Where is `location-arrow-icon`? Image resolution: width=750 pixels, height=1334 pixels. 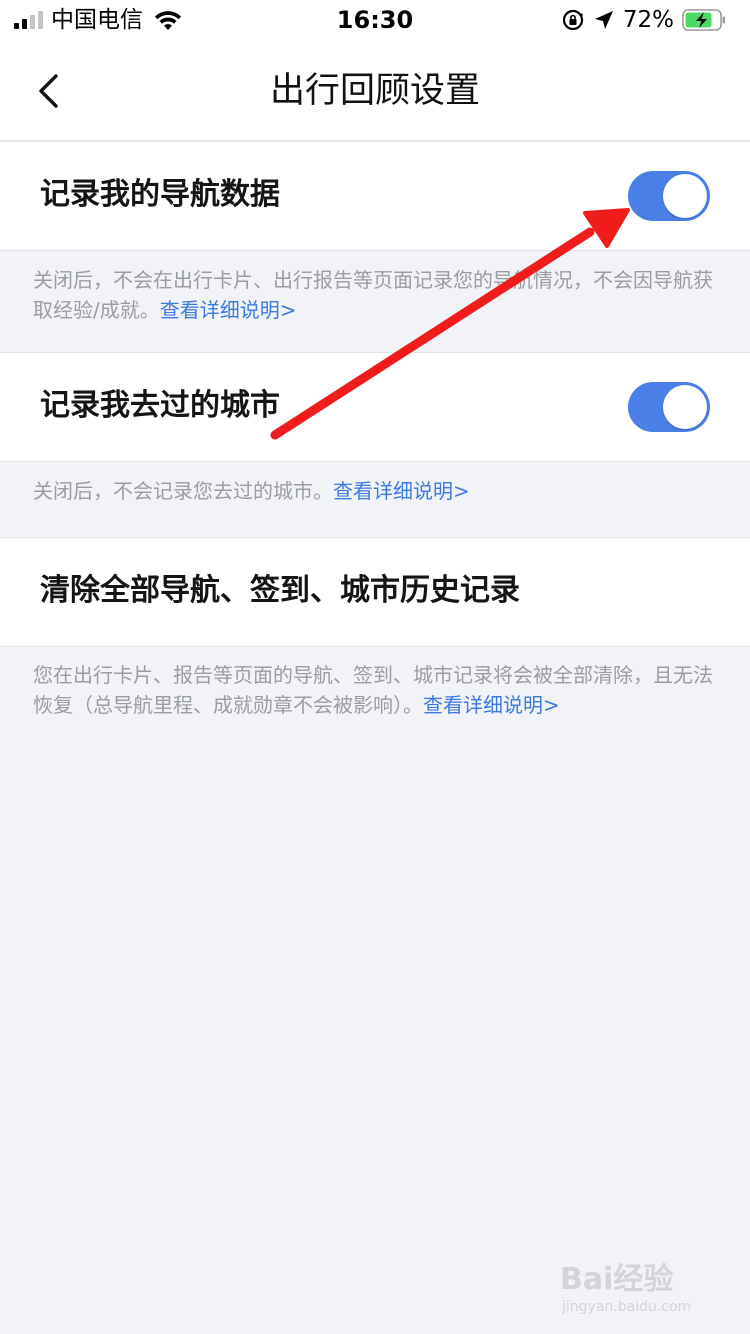
location-arrow-icon is located at coordinates (603, 20).